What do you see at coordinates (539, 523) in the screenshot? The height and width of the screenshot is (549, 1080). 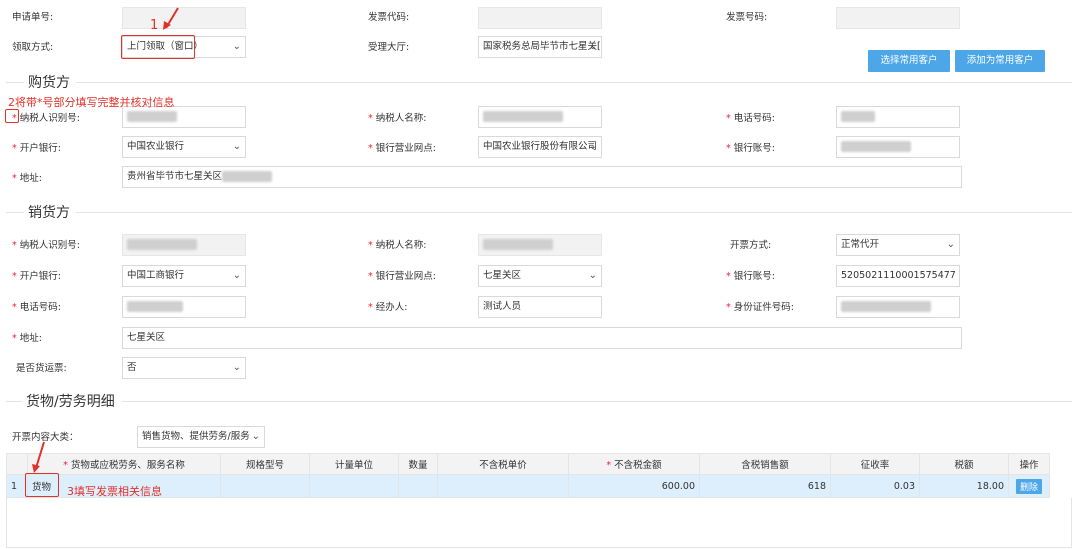 I see `table-empty-area` at bounding box center [539, 523].